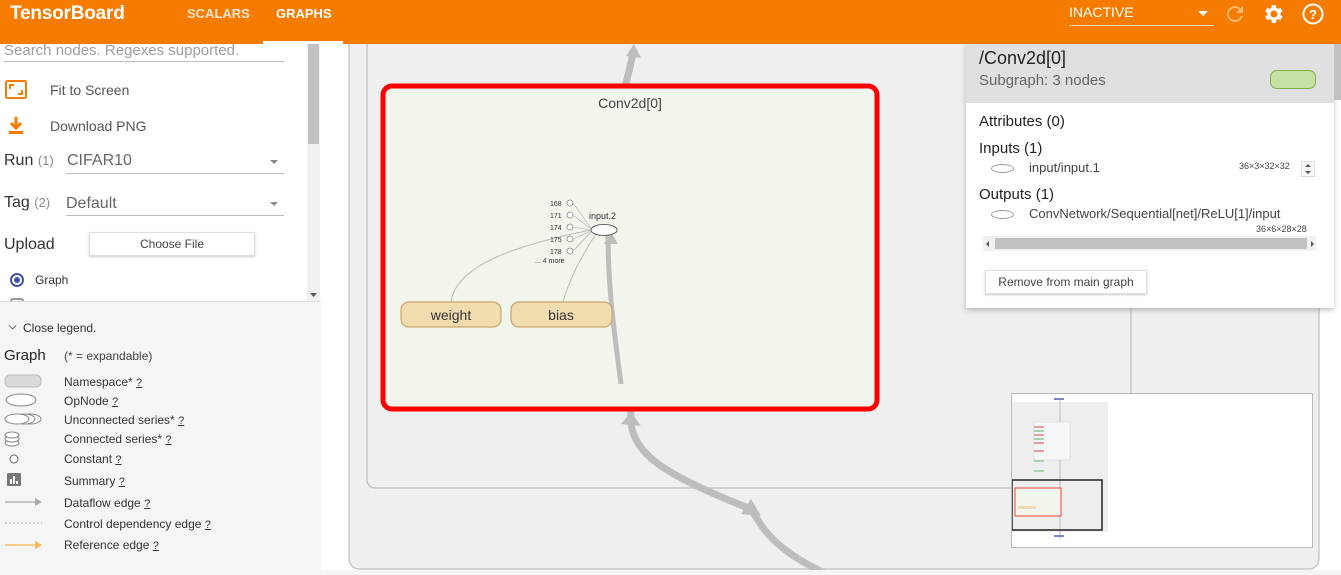  Describe the element at coordinates (1293, 79) in the screenshot. I see `node-color-swatch` at that location.